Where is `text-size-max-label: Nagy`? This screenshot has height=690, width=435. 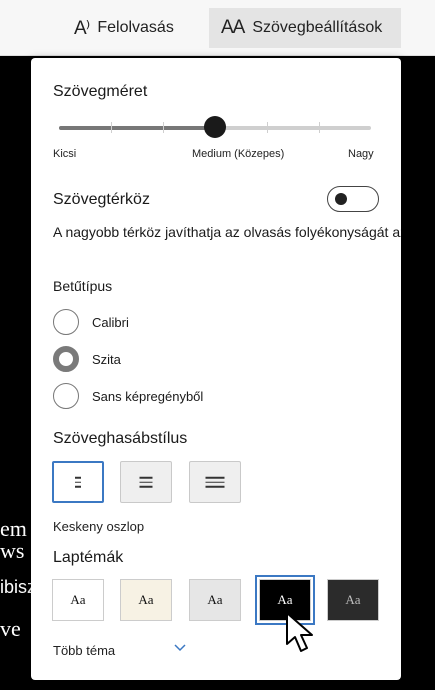 text-size-max-label: Nagy is located at coordinates (361, 154).